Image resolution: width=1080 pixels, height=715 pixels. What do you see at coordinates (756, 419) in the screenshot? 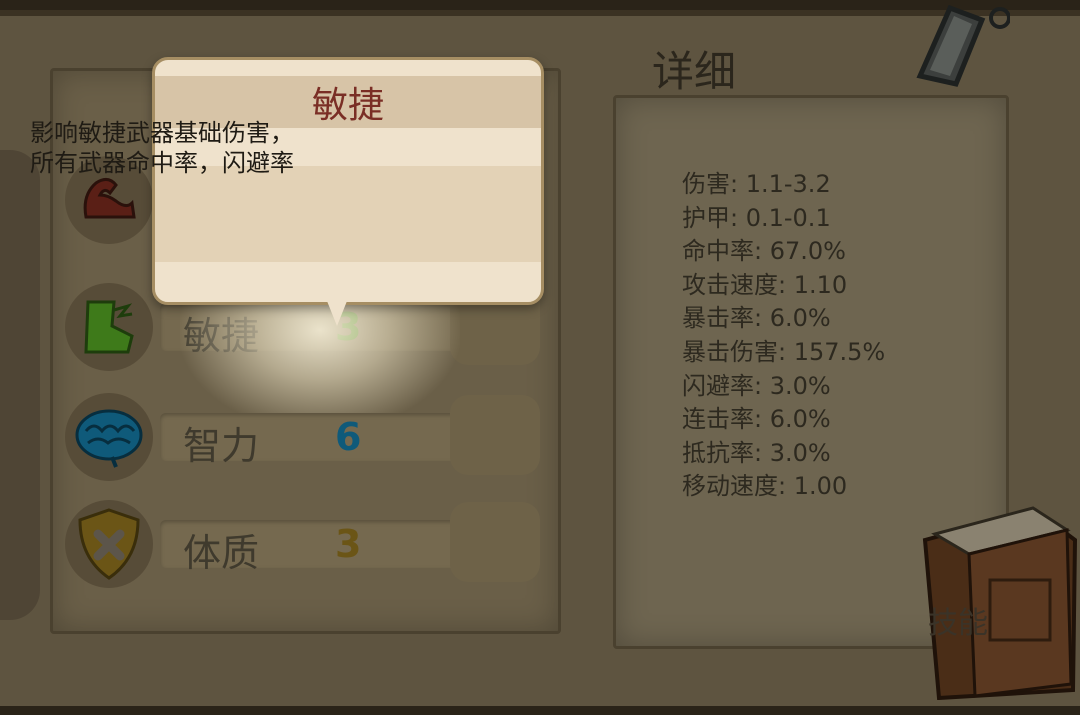
I see `stat-combo-rate: 连击率: 6.0%` at bounding box center [756, 419].